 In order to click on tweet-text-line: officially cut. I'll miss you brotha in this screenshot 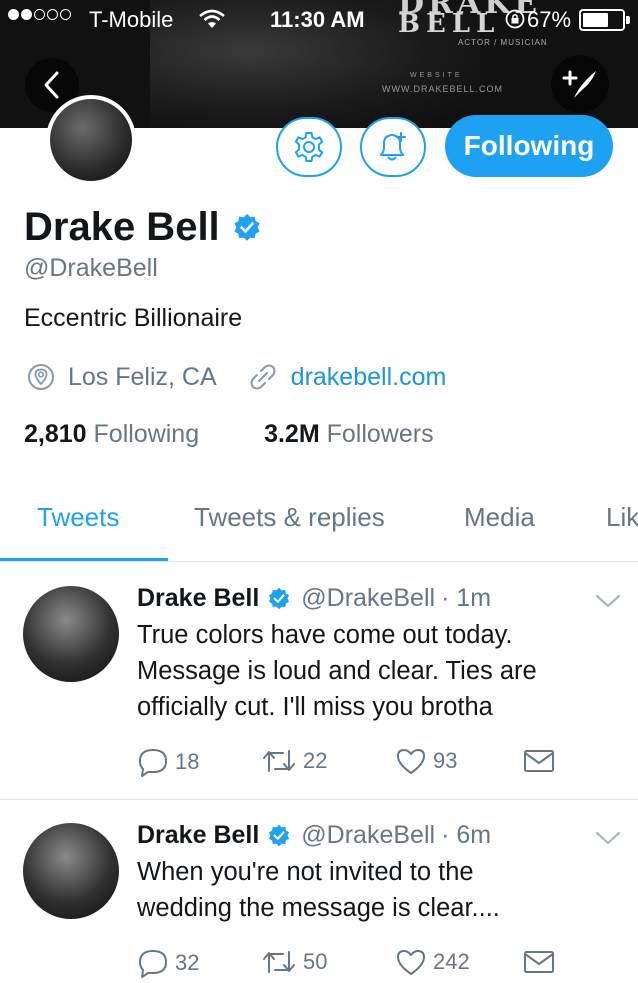, I will do `click(315, 707)`.